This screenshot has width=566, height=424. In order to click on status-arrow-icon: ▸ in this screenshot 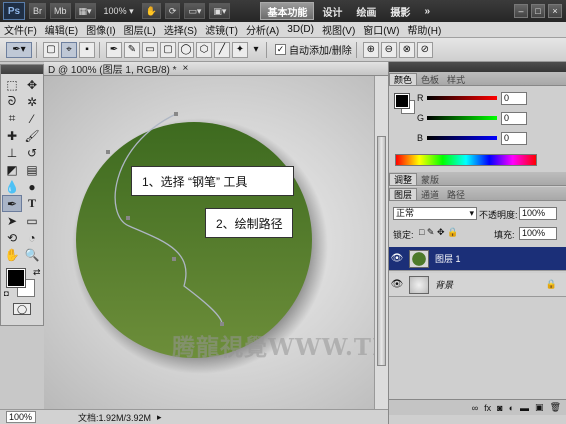, I will do `click(159, 417)`.